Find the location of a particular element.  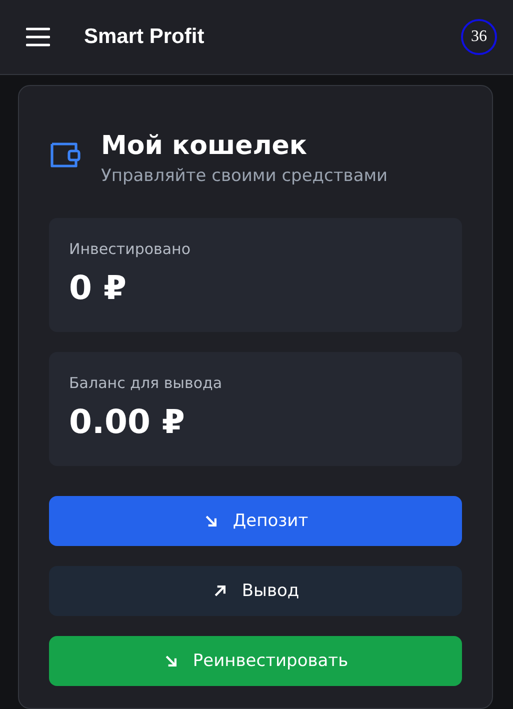

wallet-title: Мой кошелек is located at coordinates (204, 146).